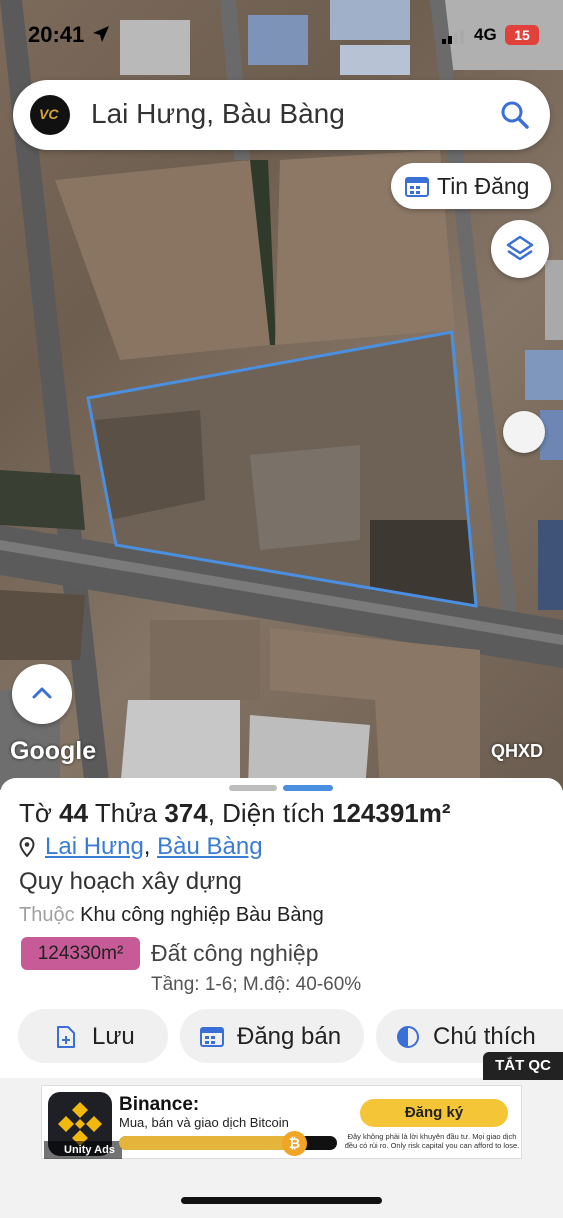 This screenshot has width=563, height=1218. Describe the element at coordinates (485, 34) in the screenshot. I see `network-type: 4G` at that location.